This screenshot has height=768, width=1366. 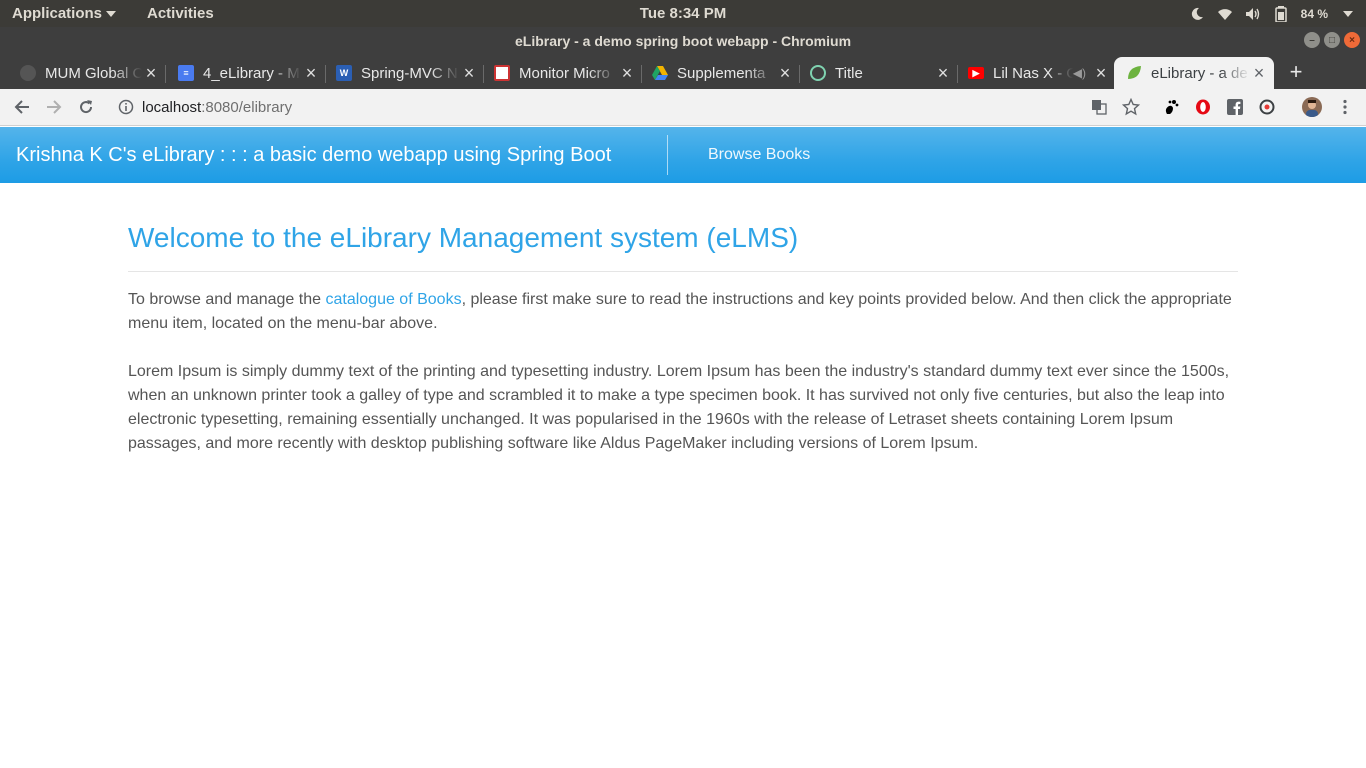 What do you see at coordinates (186, 73) in the screenshot?
I see `google-docs-icon: ≡` at bounding box center [186, 73].